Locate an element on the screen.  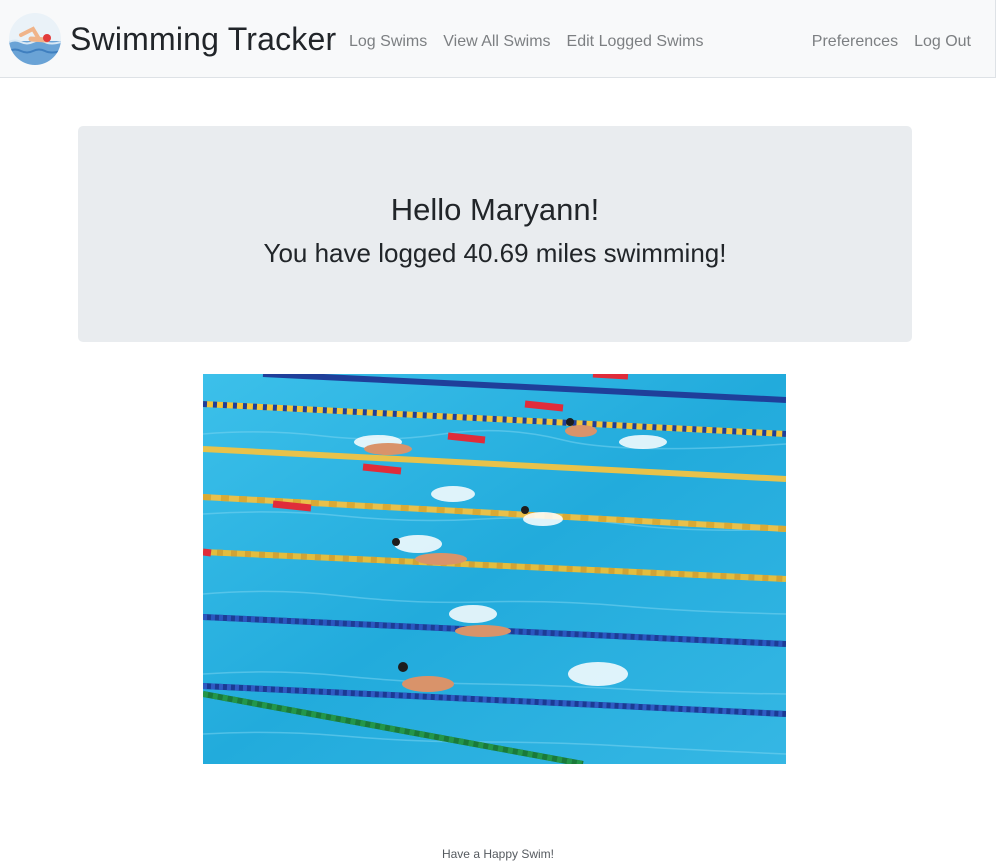
brand-title: Swimming Tracker is located at coordinates (203, 38).